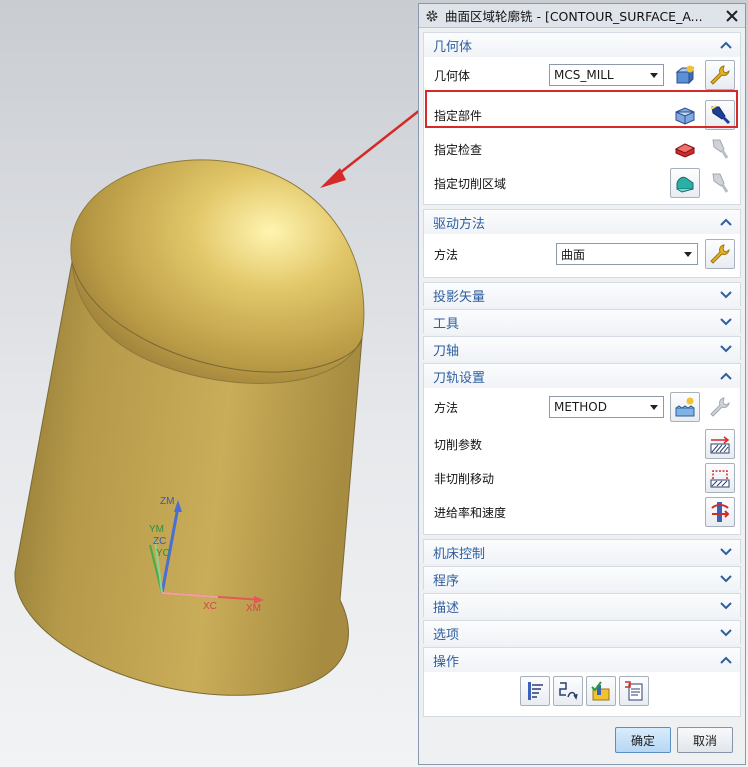 This screenshot has width=748, height=767. I want to click on generate-button, so click(535, 691).